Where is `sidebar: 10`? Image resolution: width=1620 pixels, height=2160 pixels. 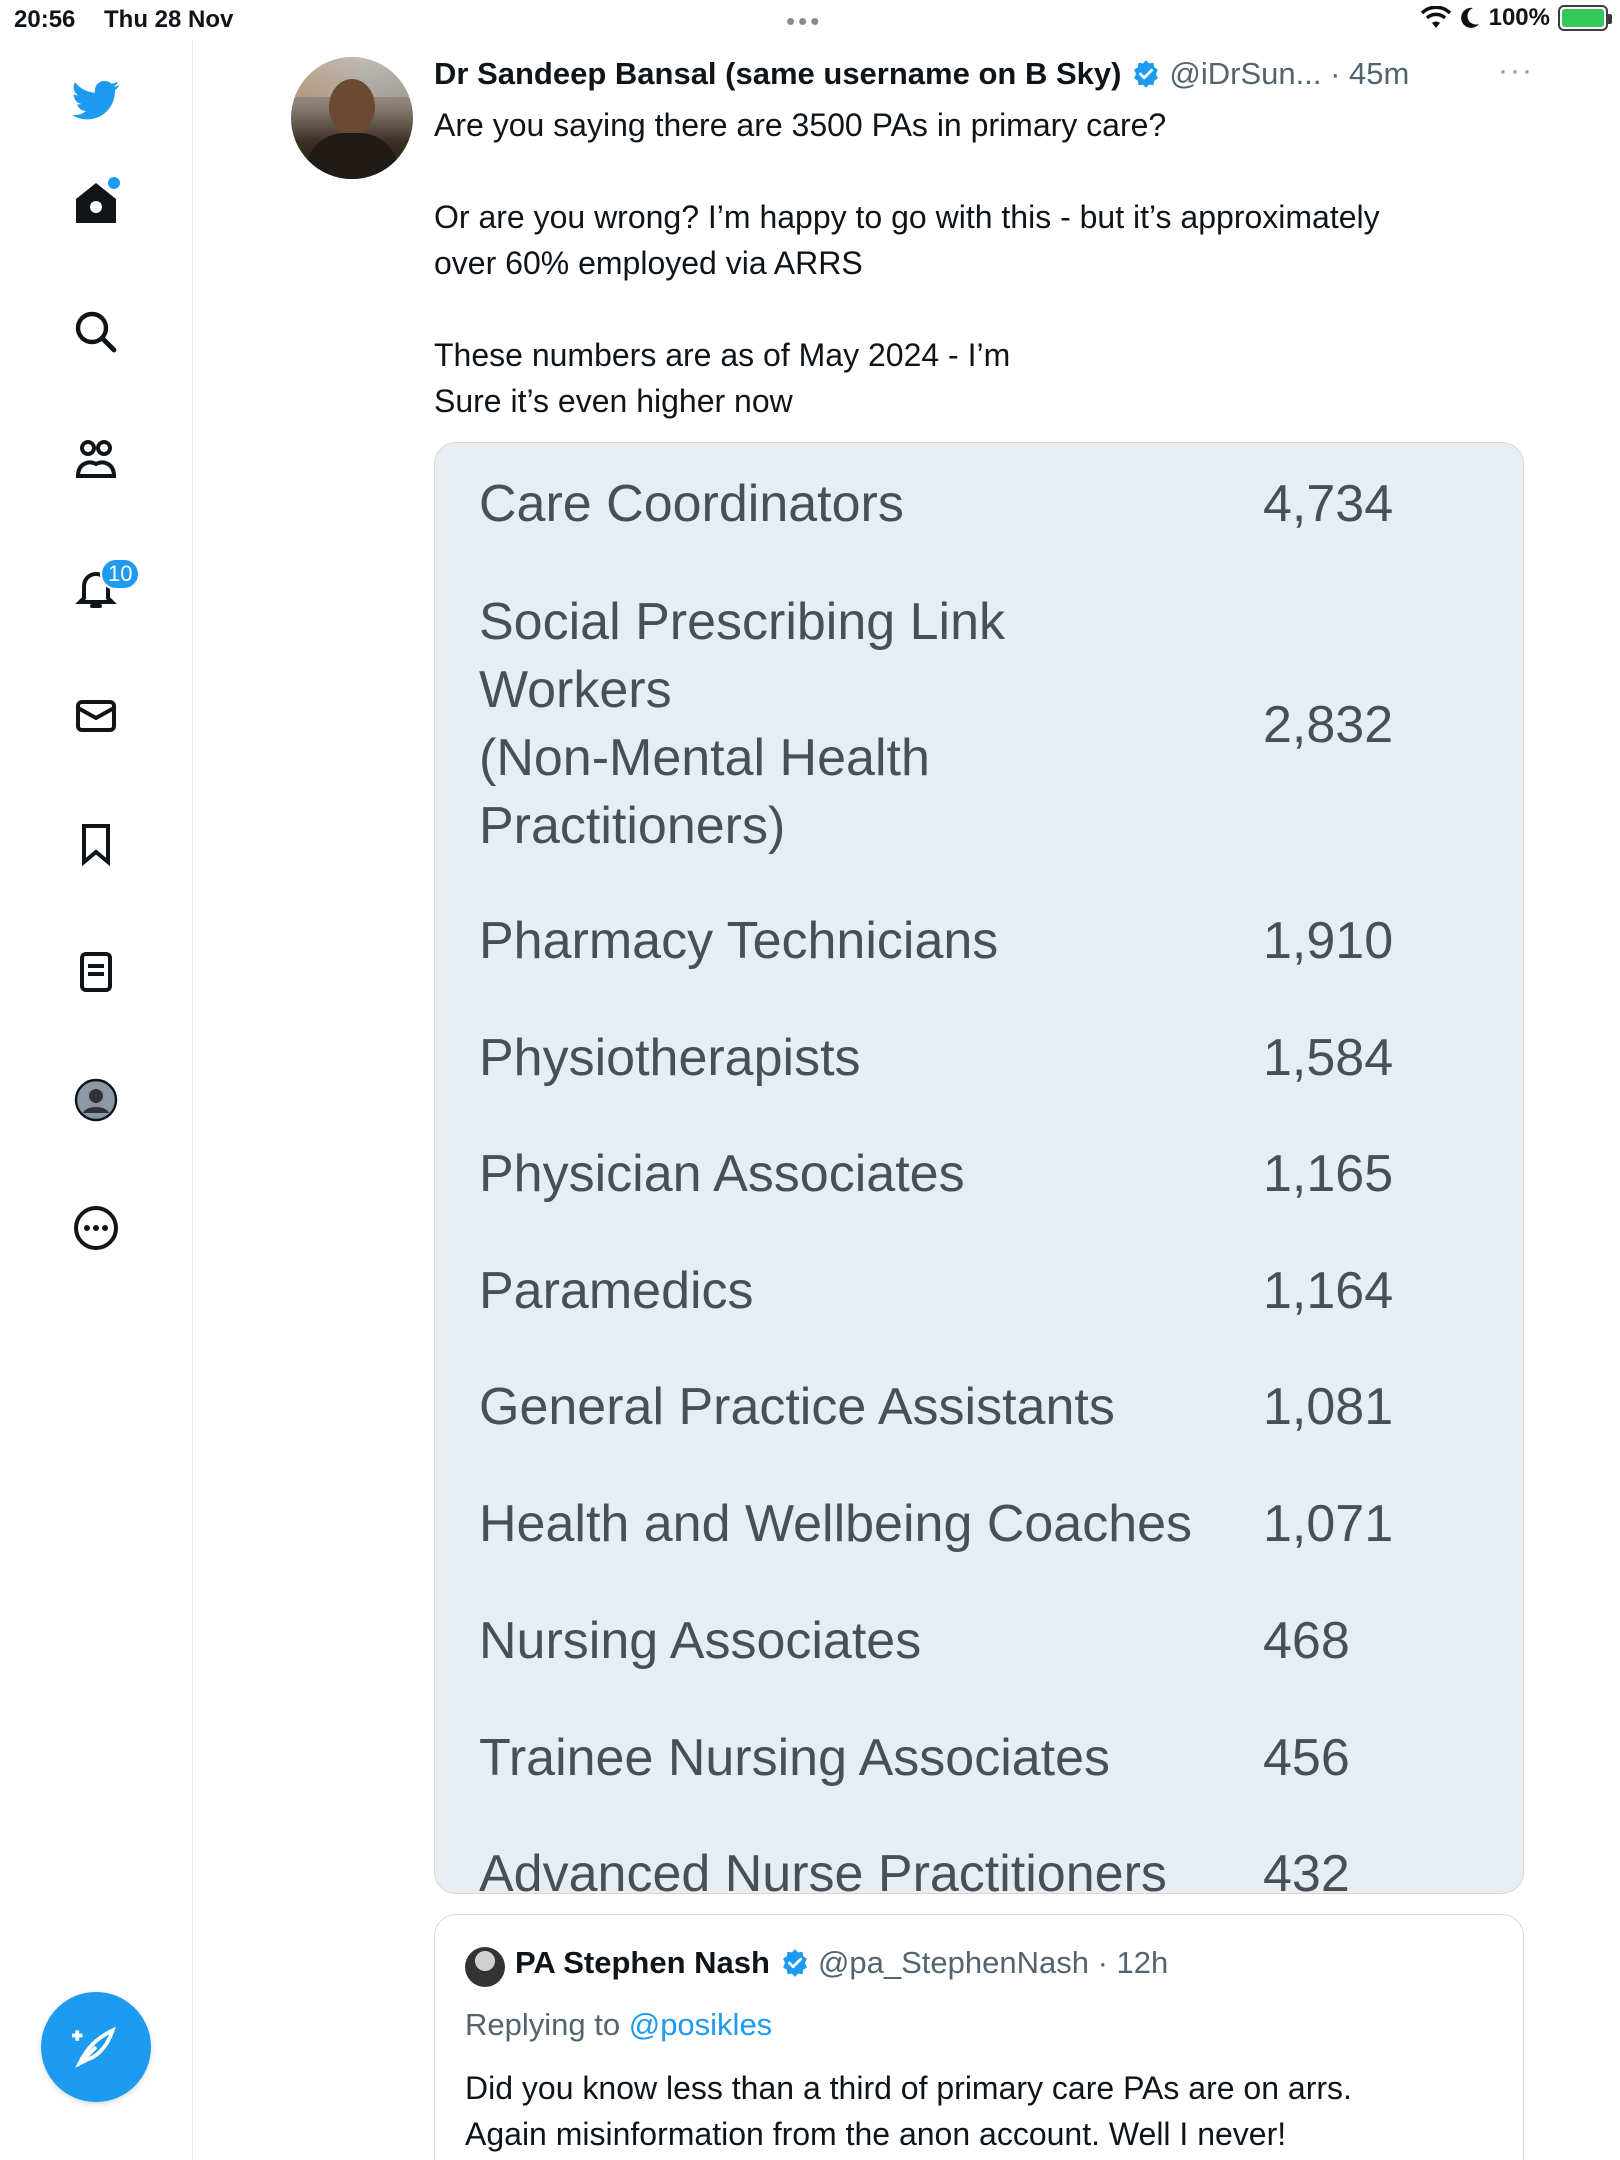
sidebar: 10 is located at coordinates (96, 1100).